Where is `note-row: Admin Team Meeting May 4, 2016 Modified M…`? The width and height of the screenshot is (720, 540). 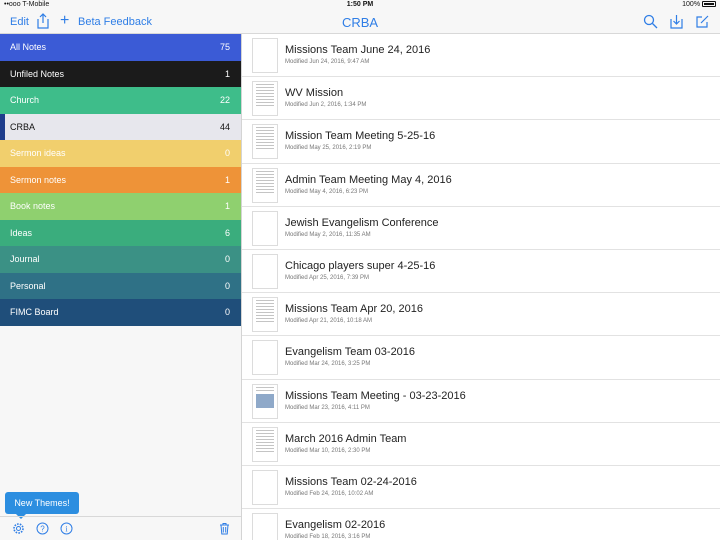
note-row: Admin Team Meeting May 4, 2016 Modified M… is located at coordinates (481, 185).